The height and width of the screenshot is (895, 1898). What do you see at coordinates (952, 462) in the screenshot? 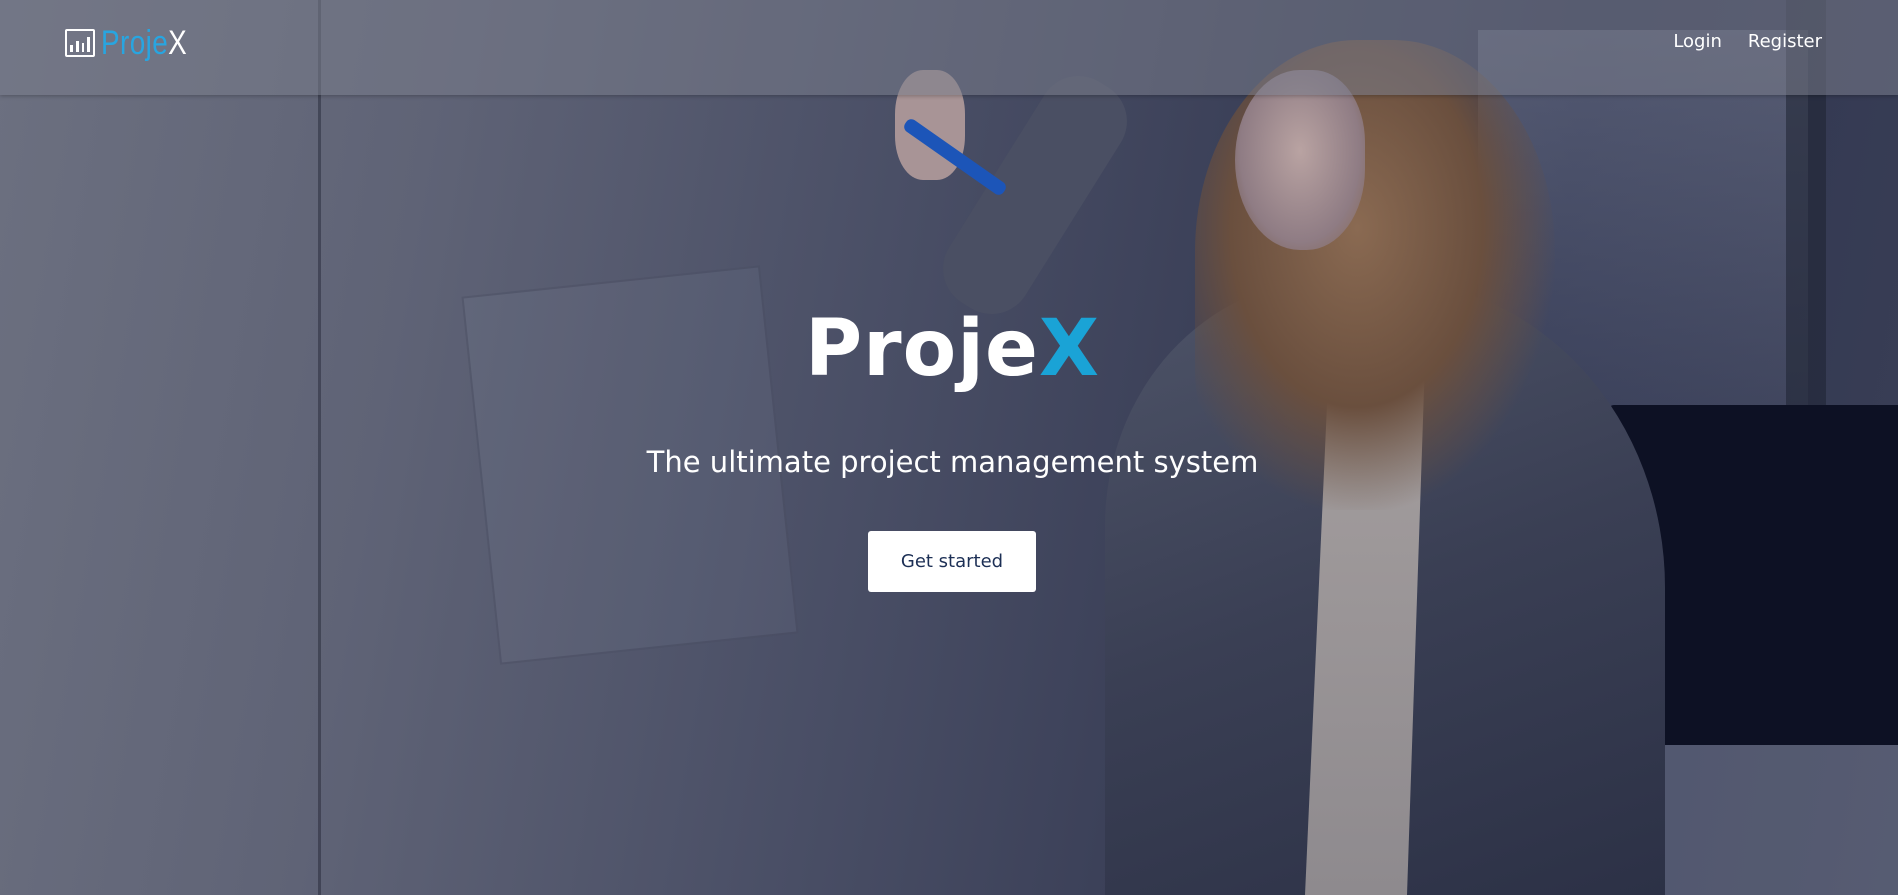
I see `hero-subtitle: The ultimate project management system` at bounding box center [952, 462].